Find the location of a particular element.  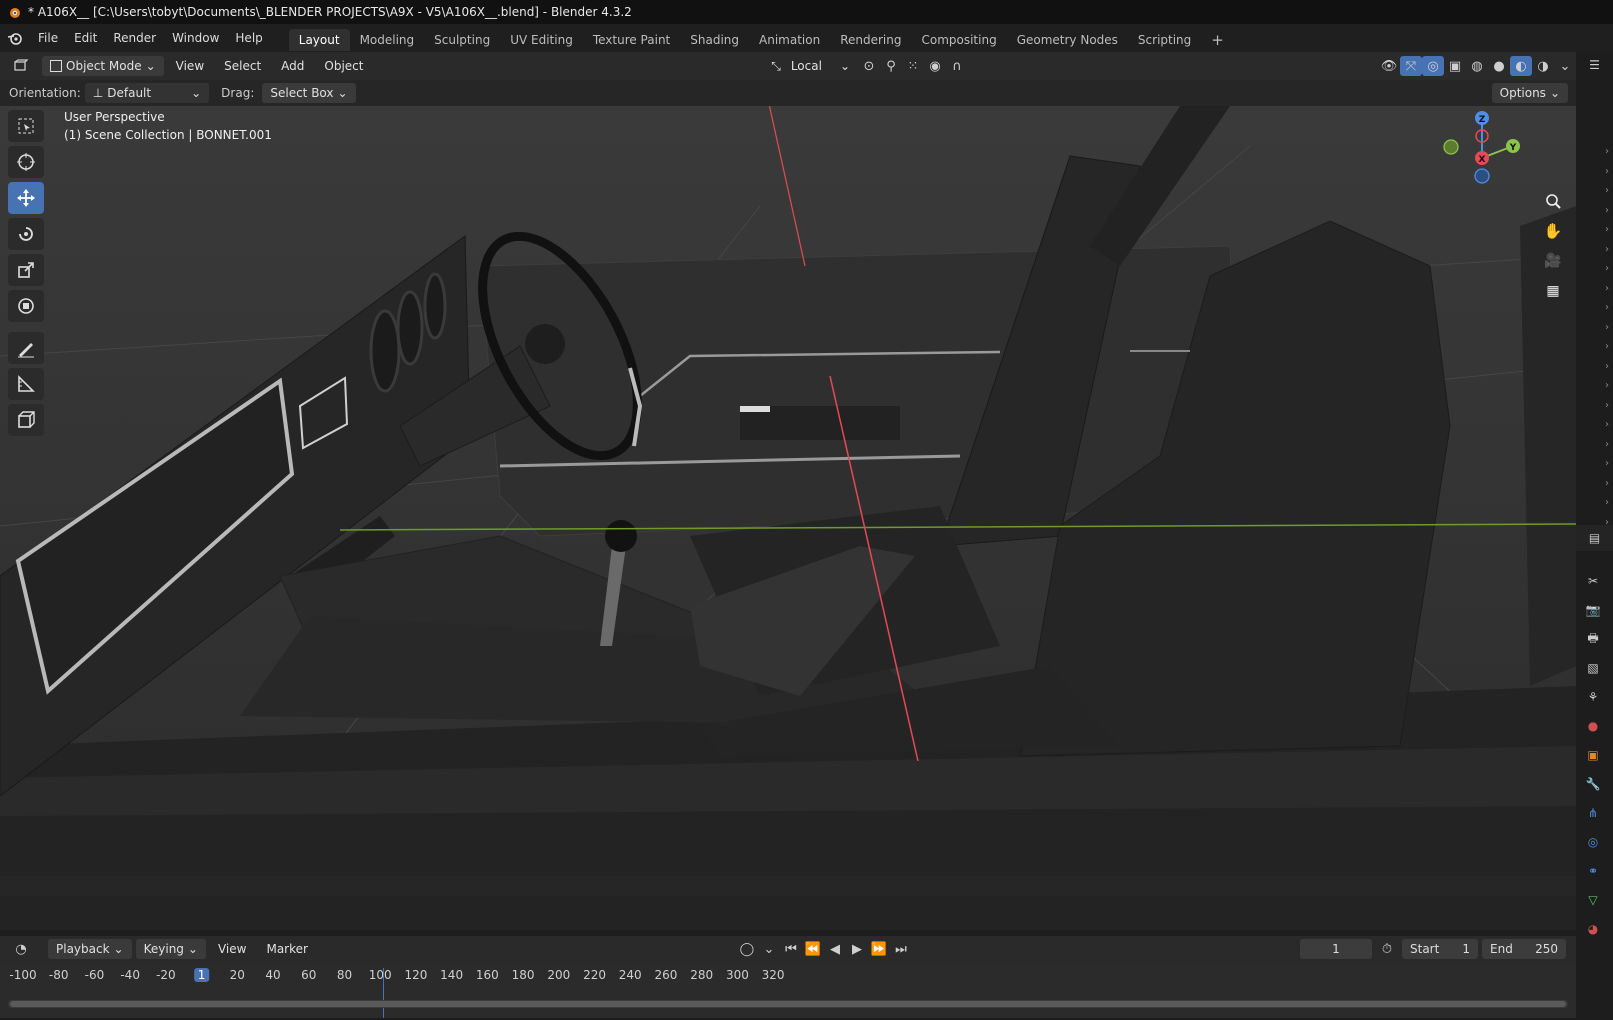

constraints-icon: ⚭ is located at coordinates (1593, 871).